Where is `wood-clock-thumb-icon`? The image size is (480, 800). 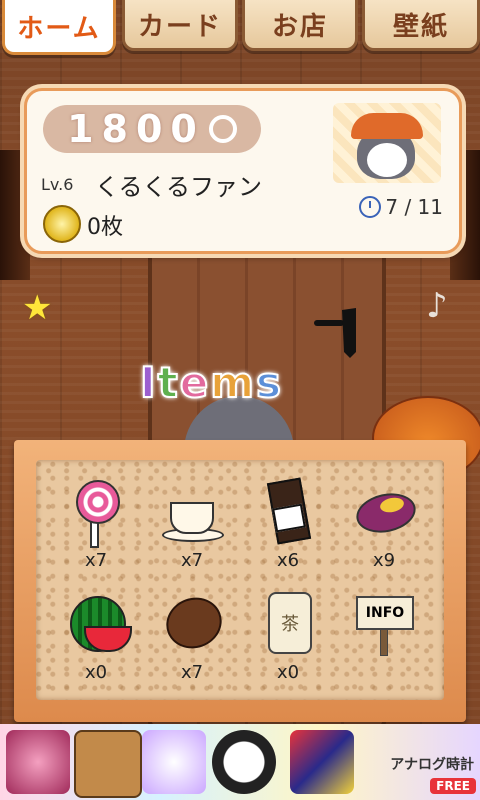 wood-clock-thumb-icon is located at coordinates (108, 764).